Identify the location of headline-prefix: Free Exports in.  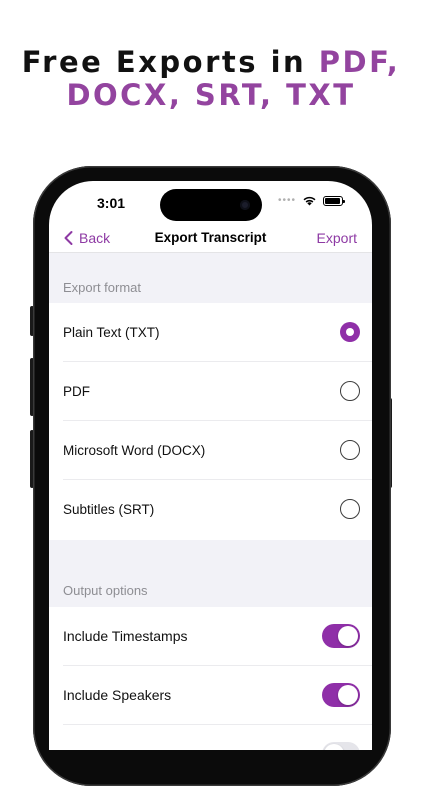
(170, 62).